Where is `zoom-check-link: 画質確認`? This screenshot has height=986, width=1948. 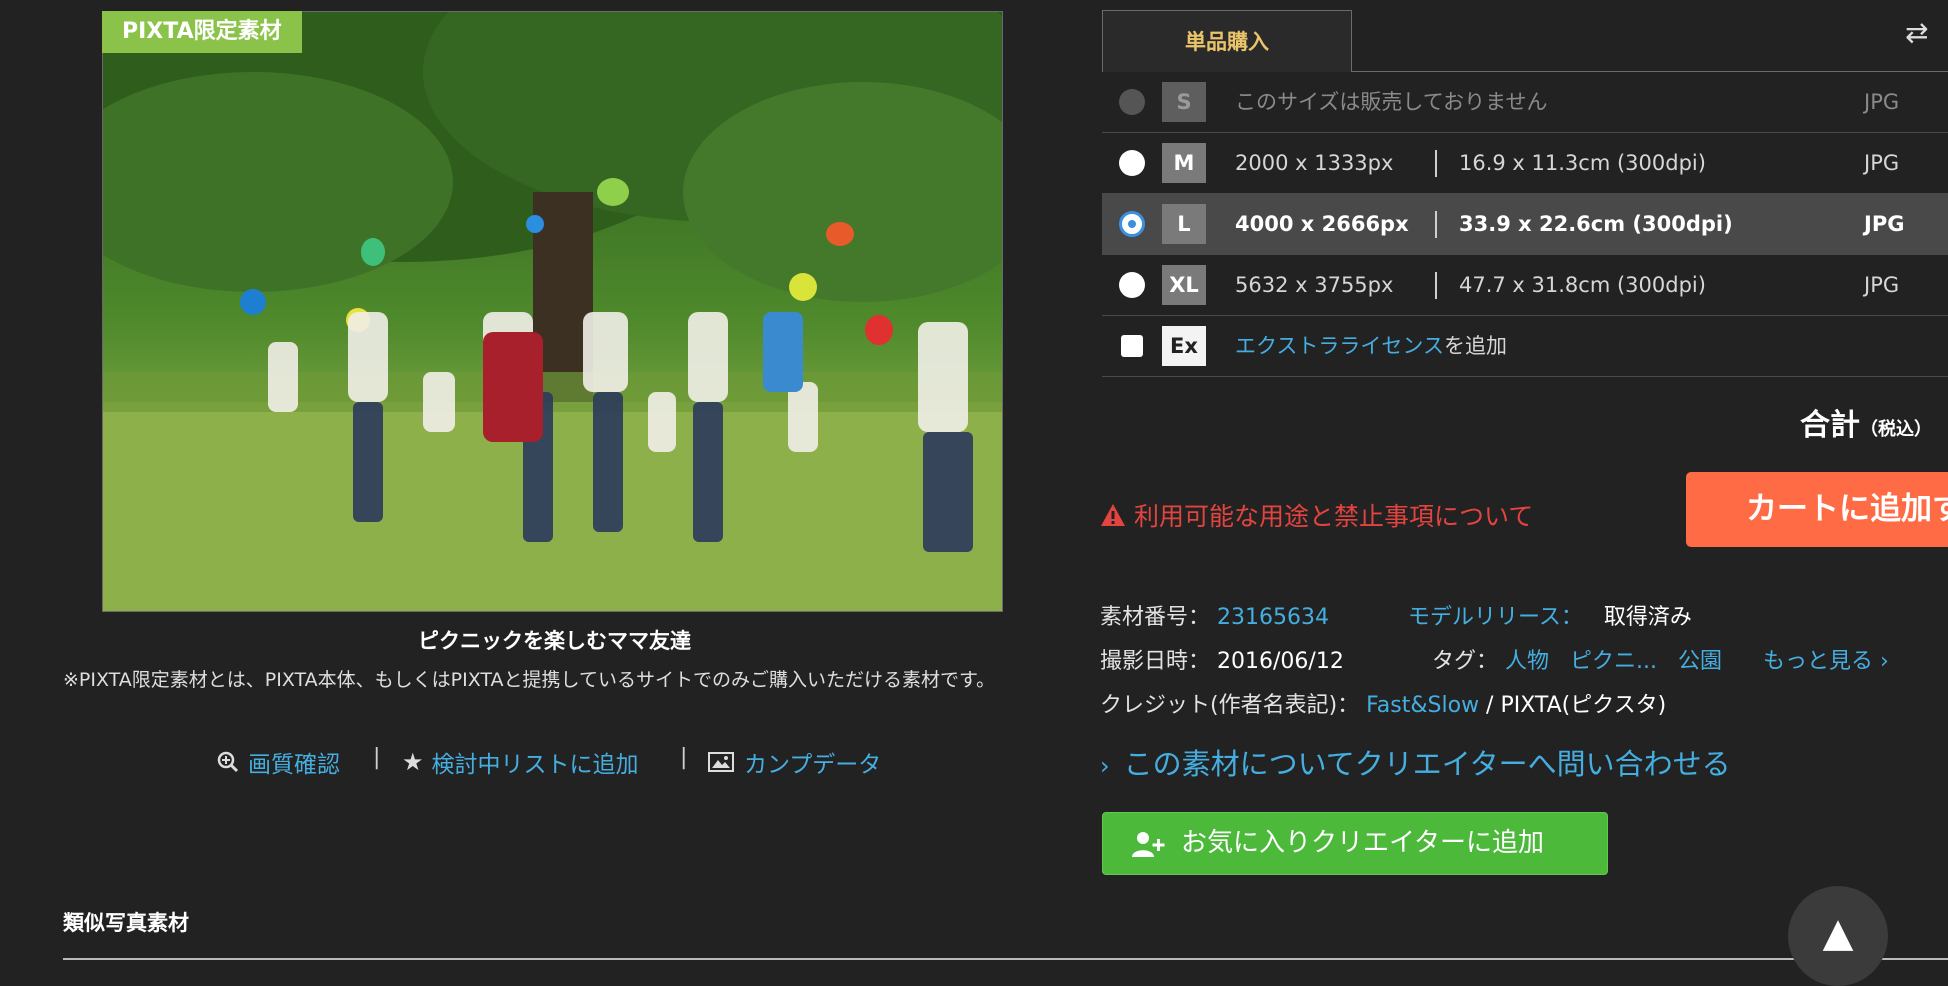
zoom-check-link: 画質確認 is located at coordinates (278, 762).